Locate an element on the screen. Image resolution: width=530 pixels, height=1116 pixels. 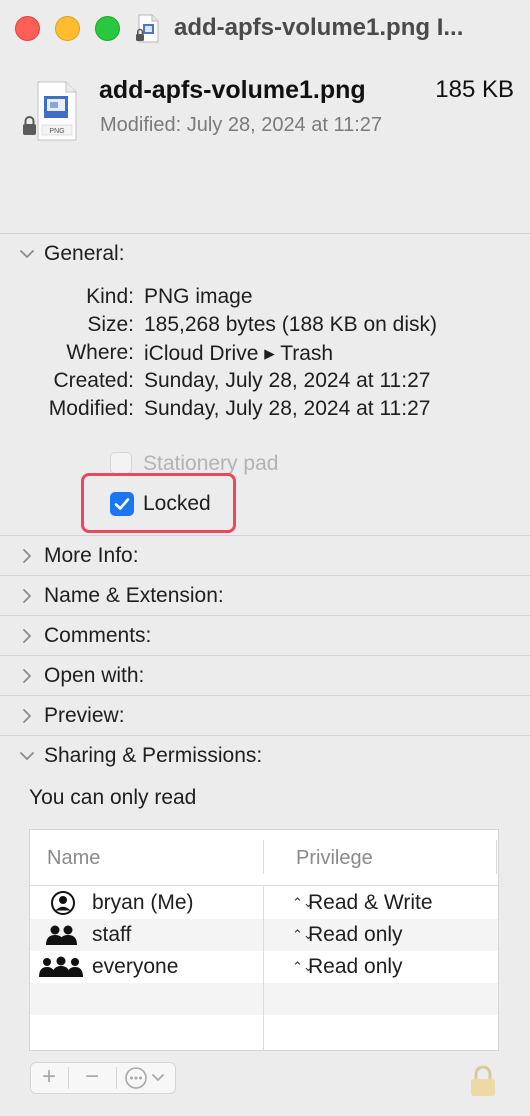
group-icon is located at coordinates (61, 935).